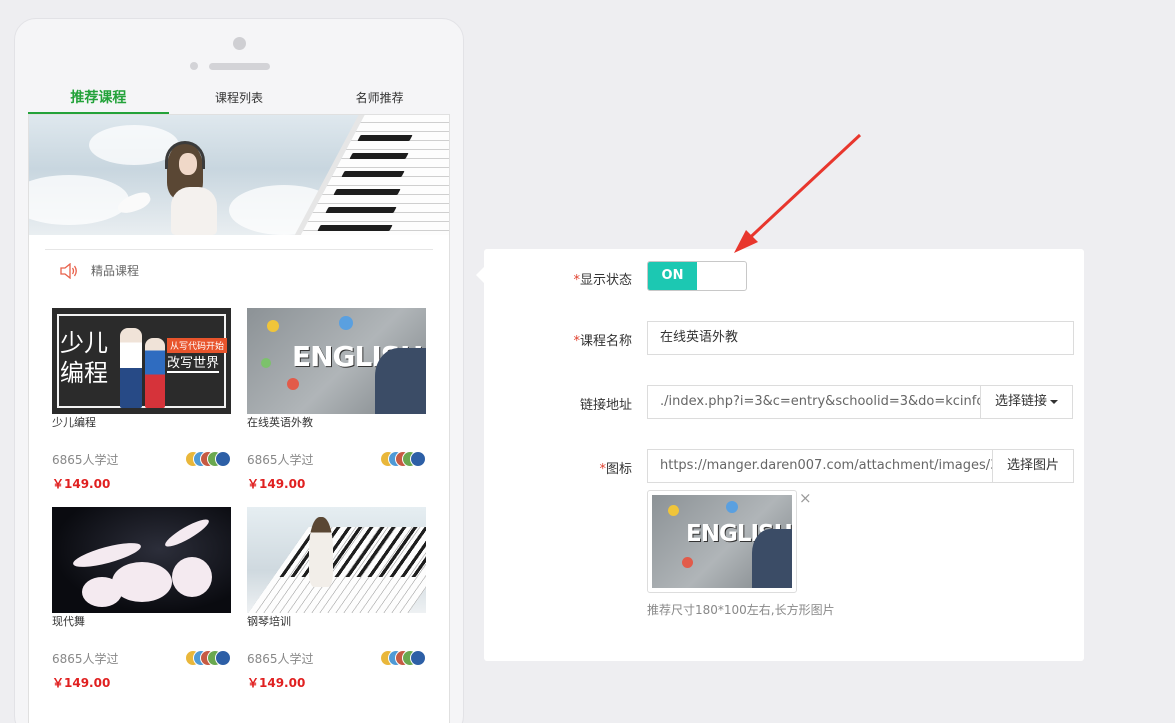 The width and height of the screenshot is (1175, 723). I want to click on banner-image, so click(239, 175).